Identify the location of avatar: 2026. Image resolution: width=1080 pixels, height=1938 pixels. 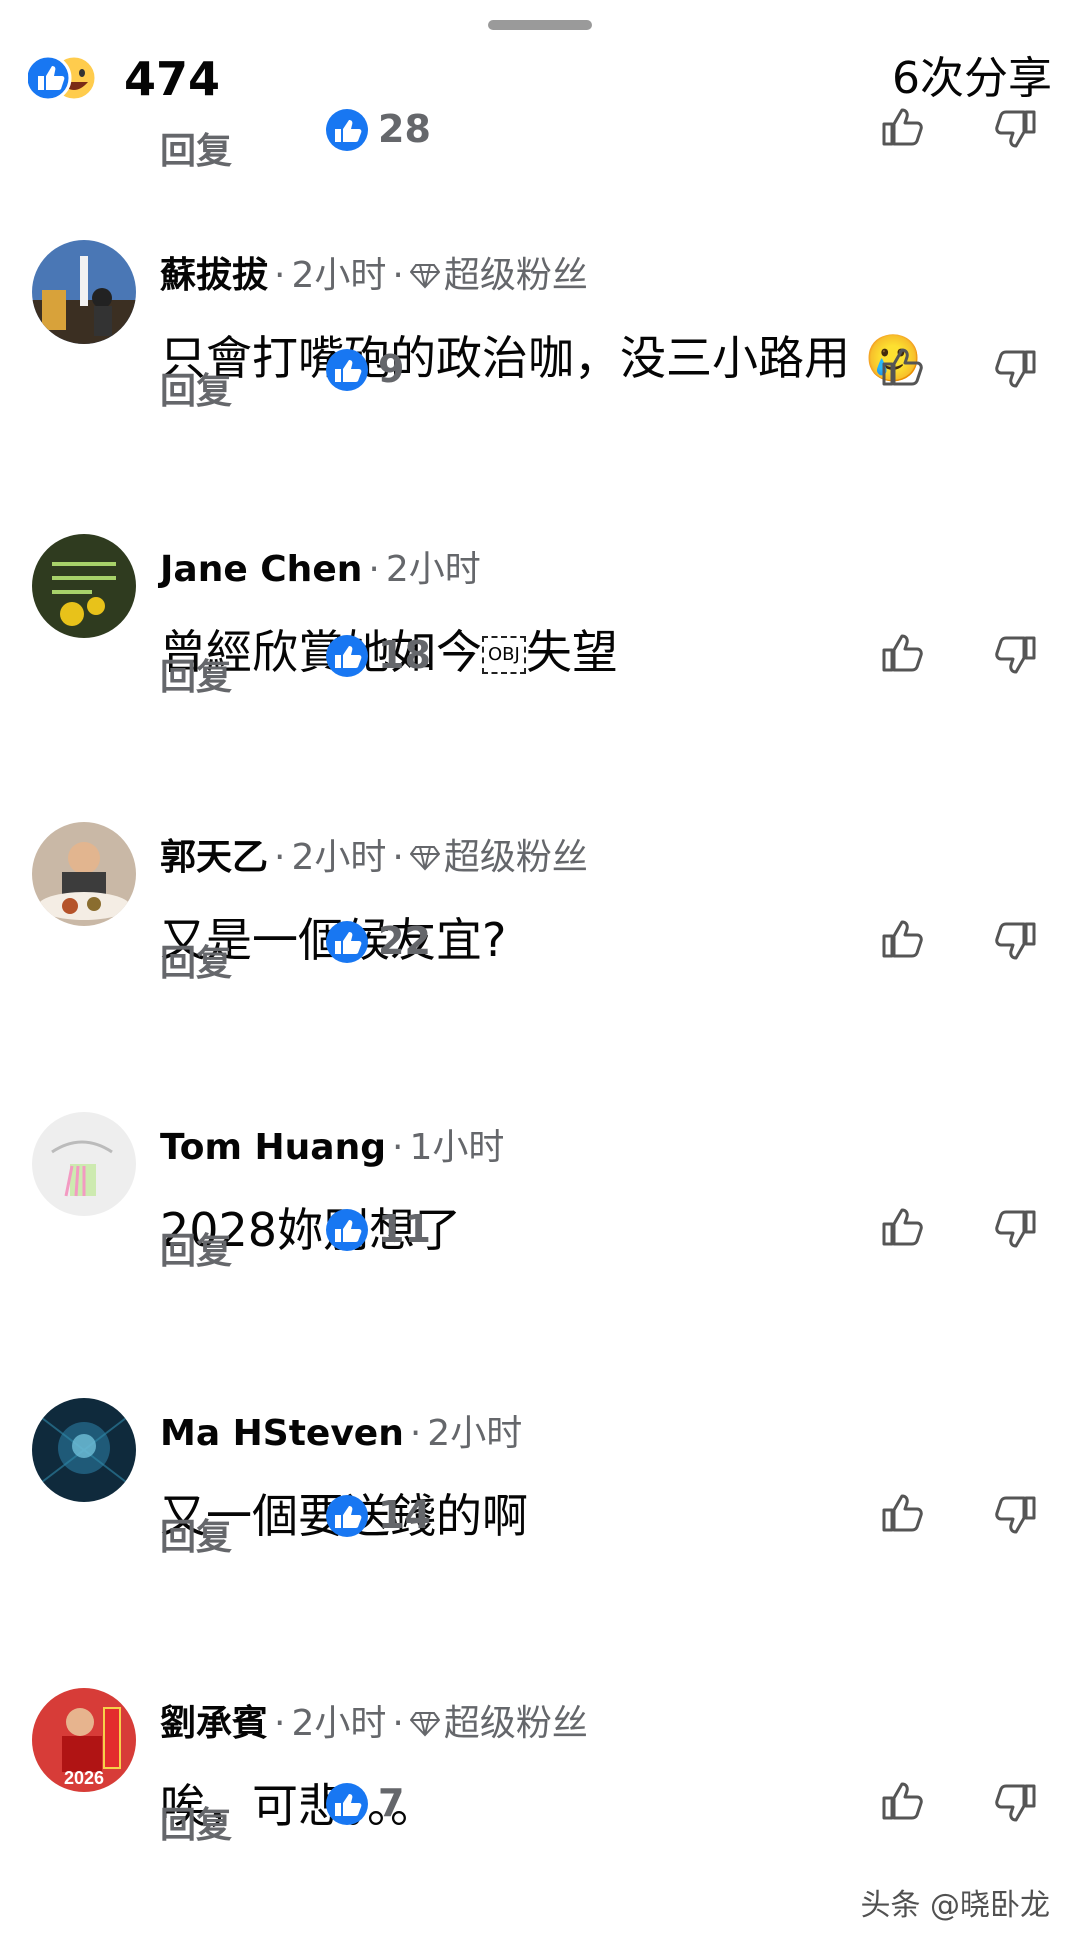
(84, 1740).